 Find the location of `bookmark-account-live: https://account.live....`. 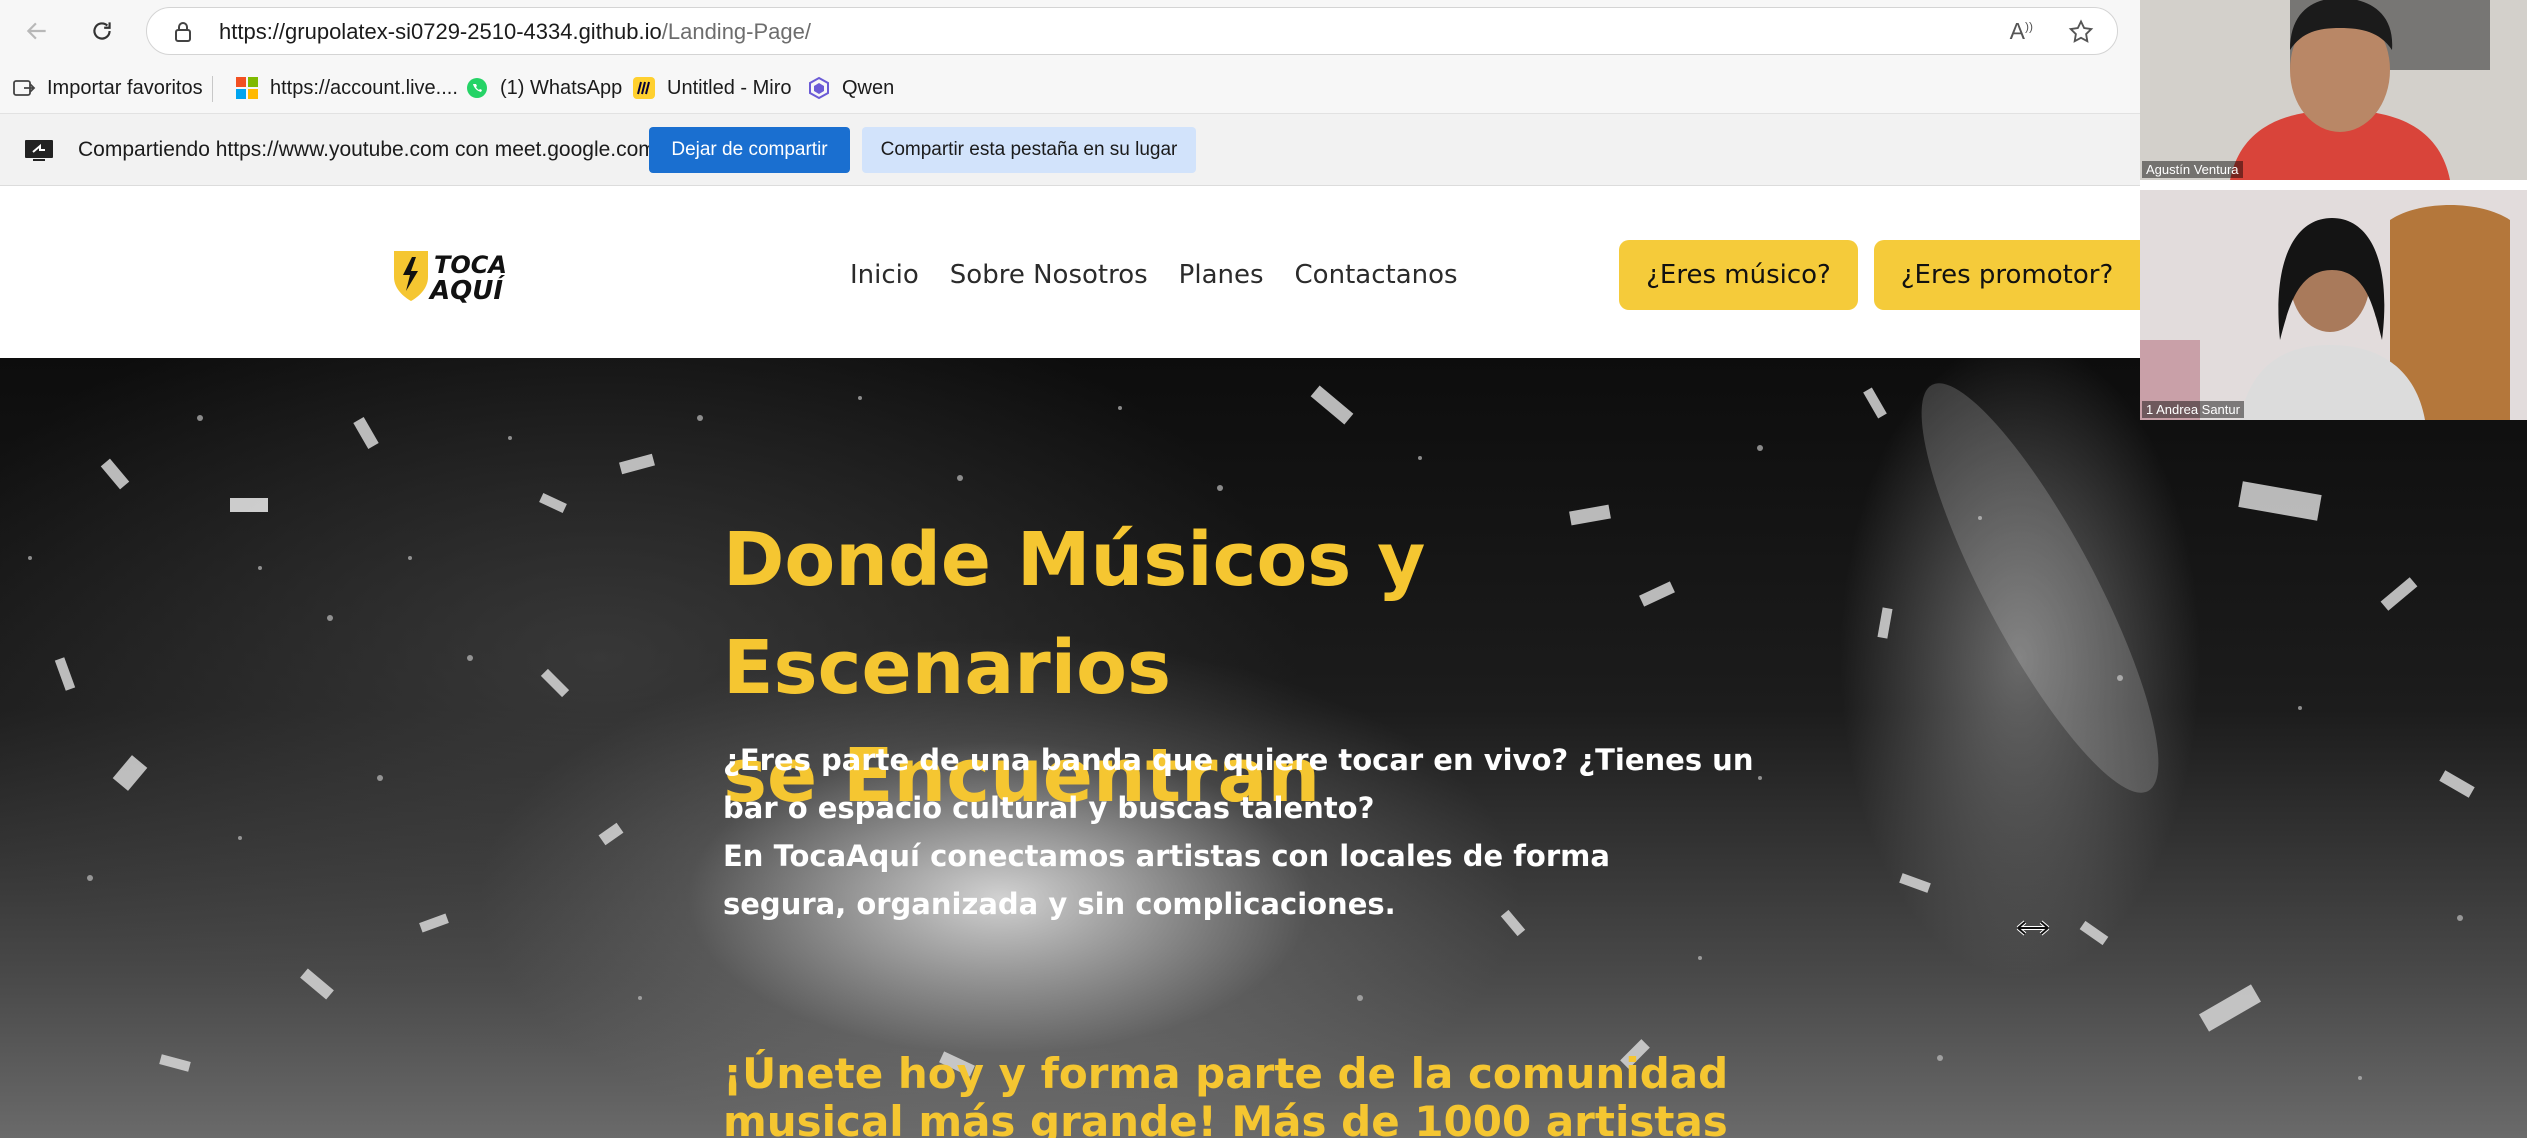

bookmark-account-live: https://account.live.... is located at coordinates (346, 88).